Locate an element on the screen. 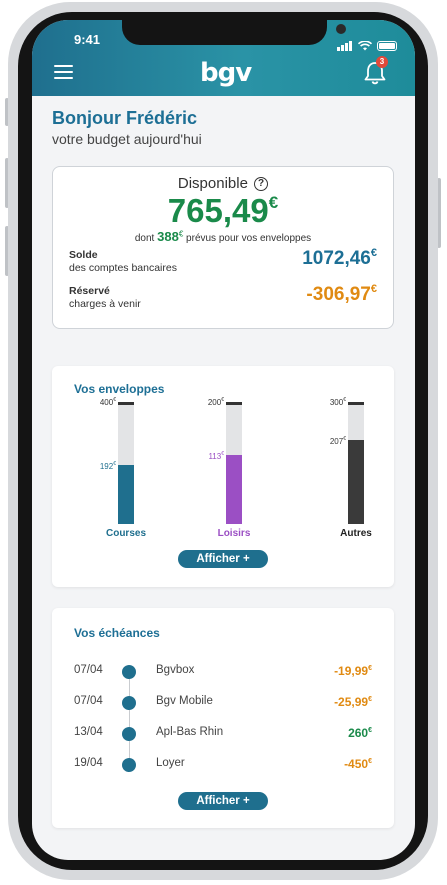 Image resolution: width=447 pixels, height=885 pixels. envelope-spent-label: 207€ is located at coordinates (337, 441).